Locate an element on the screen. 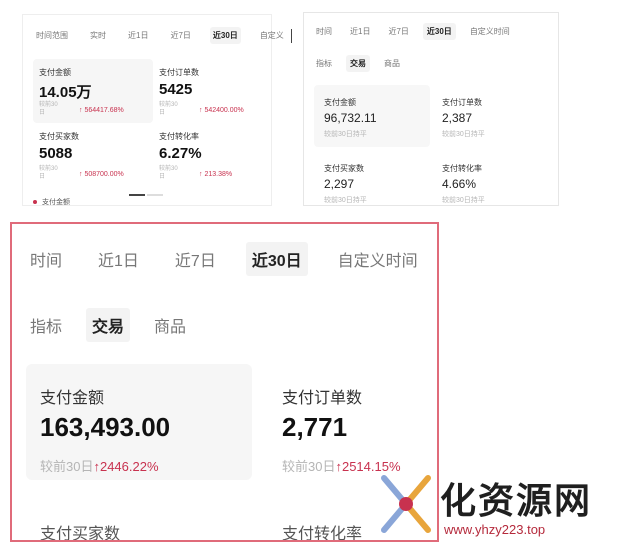 This screenshot has height=547, width=637. metric-card-pay-amount: 支付金额 96,732.11 较前30日持平 is located at coordinates (372, 116).